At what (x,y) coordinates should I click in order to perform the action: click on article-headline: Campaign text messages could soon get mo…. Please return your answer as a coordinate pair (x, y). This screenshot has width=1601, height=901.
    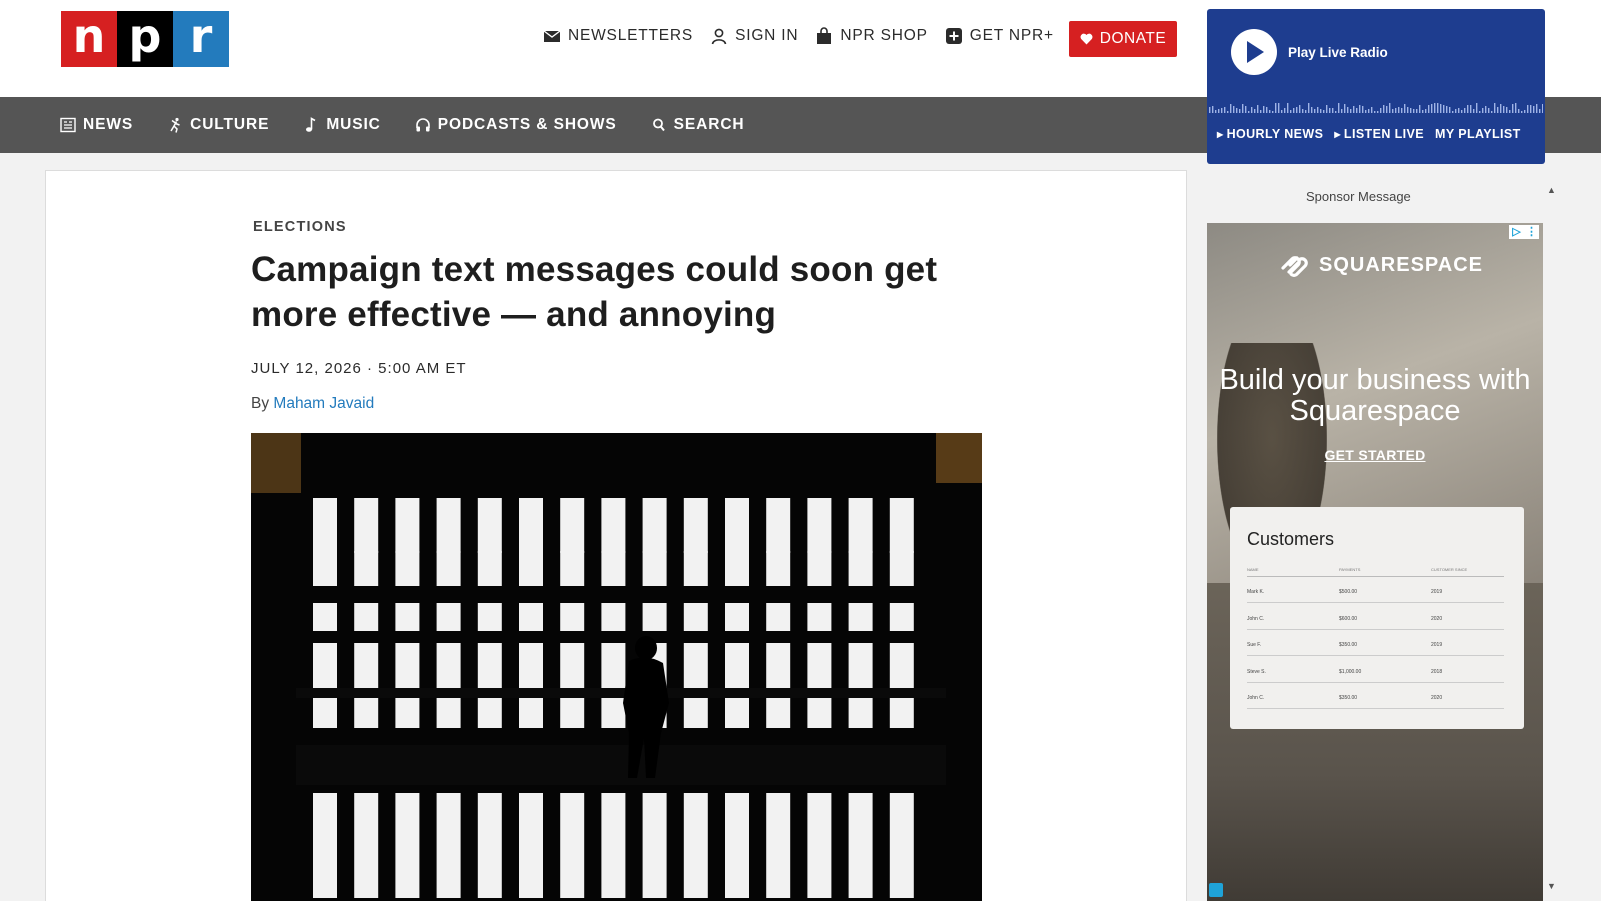
    Looking at the image, I should click on (594, 292).